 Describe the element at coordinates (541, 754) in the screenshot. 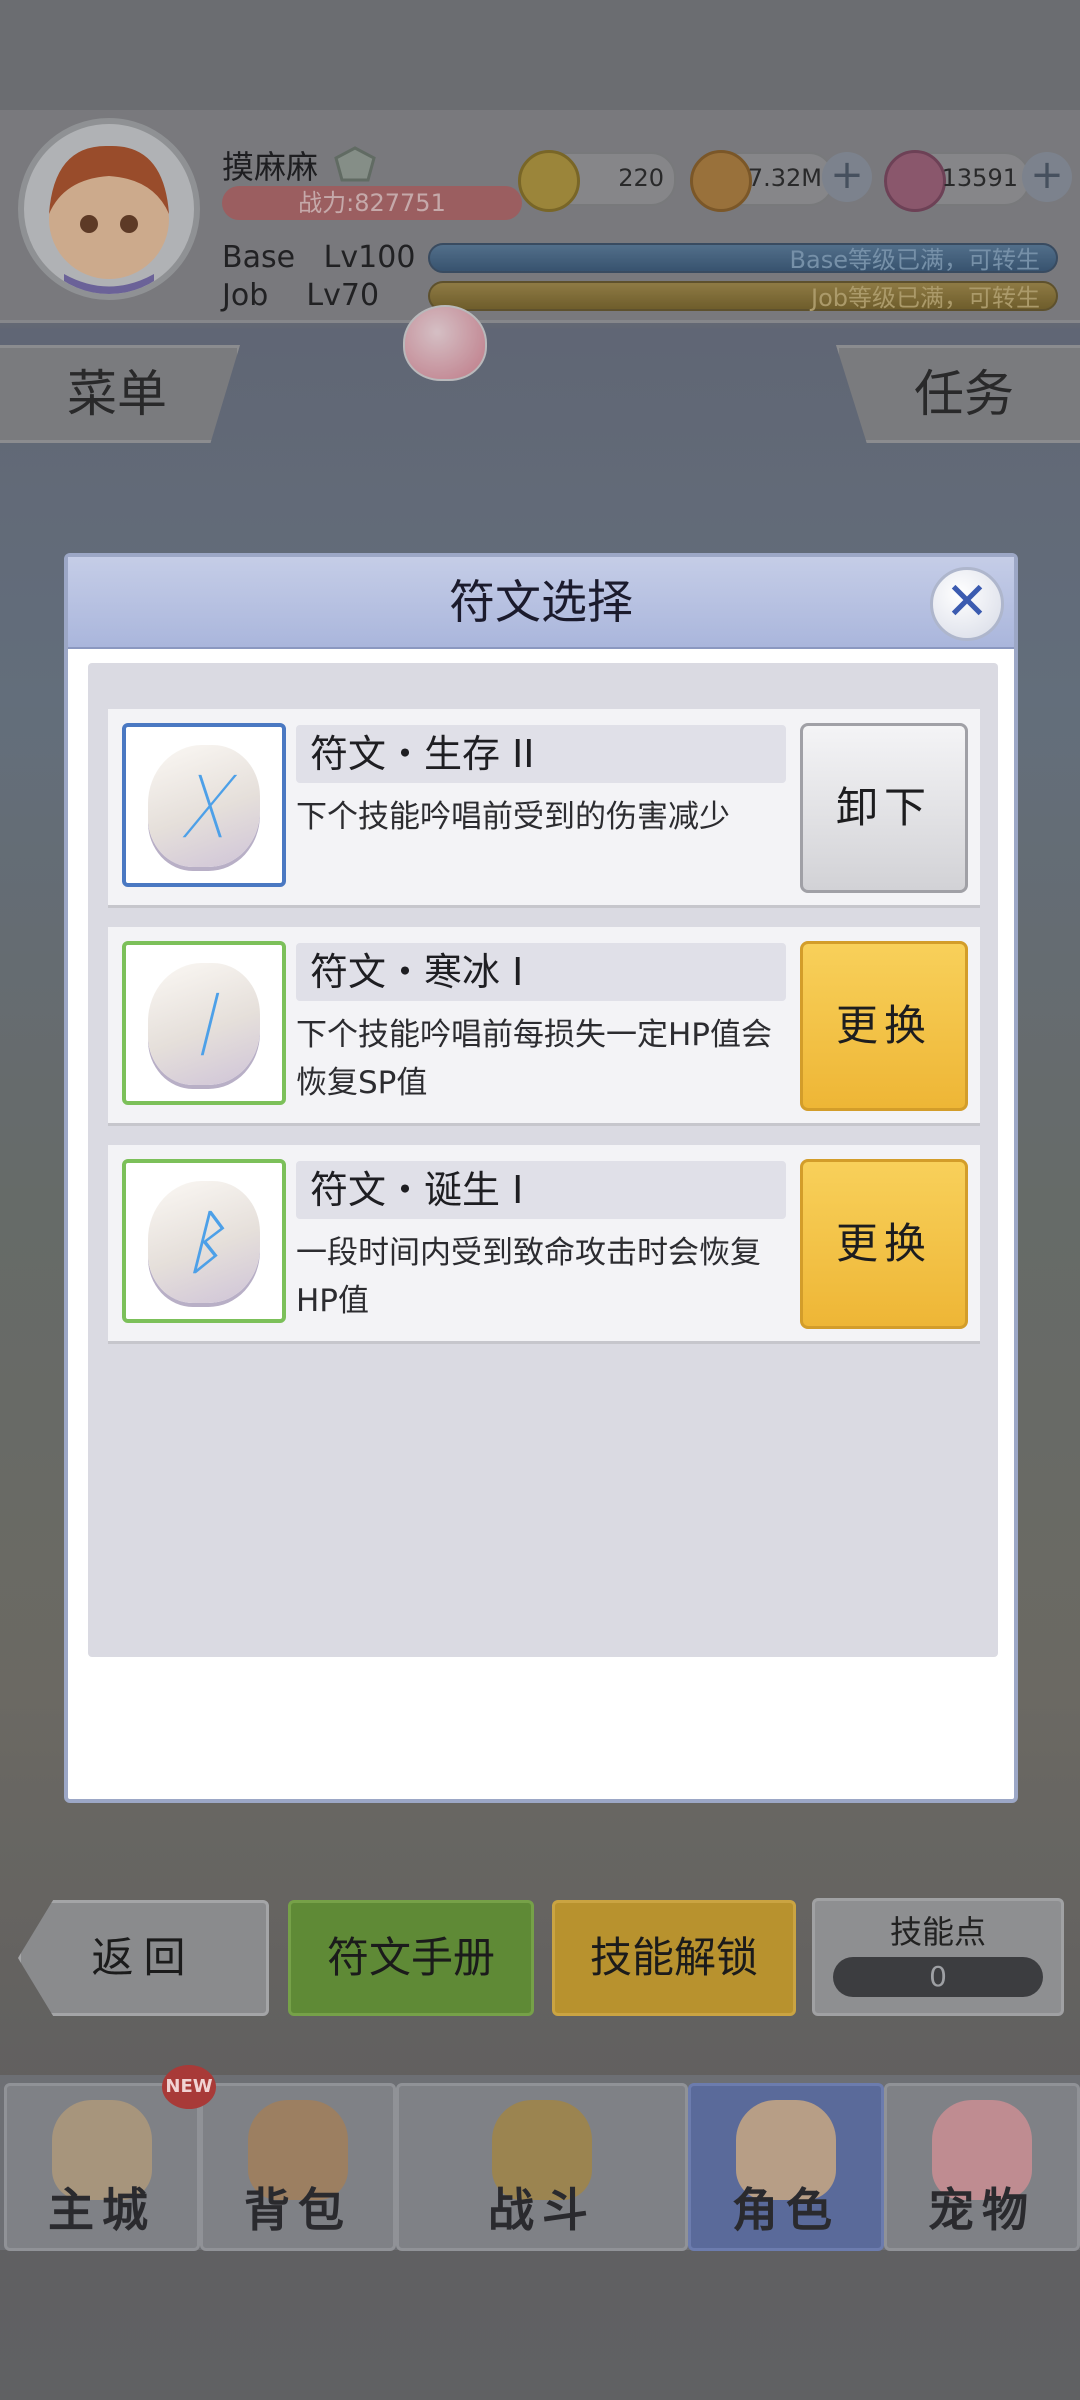

I see `rune-name: 符文・生存 II` at that location.